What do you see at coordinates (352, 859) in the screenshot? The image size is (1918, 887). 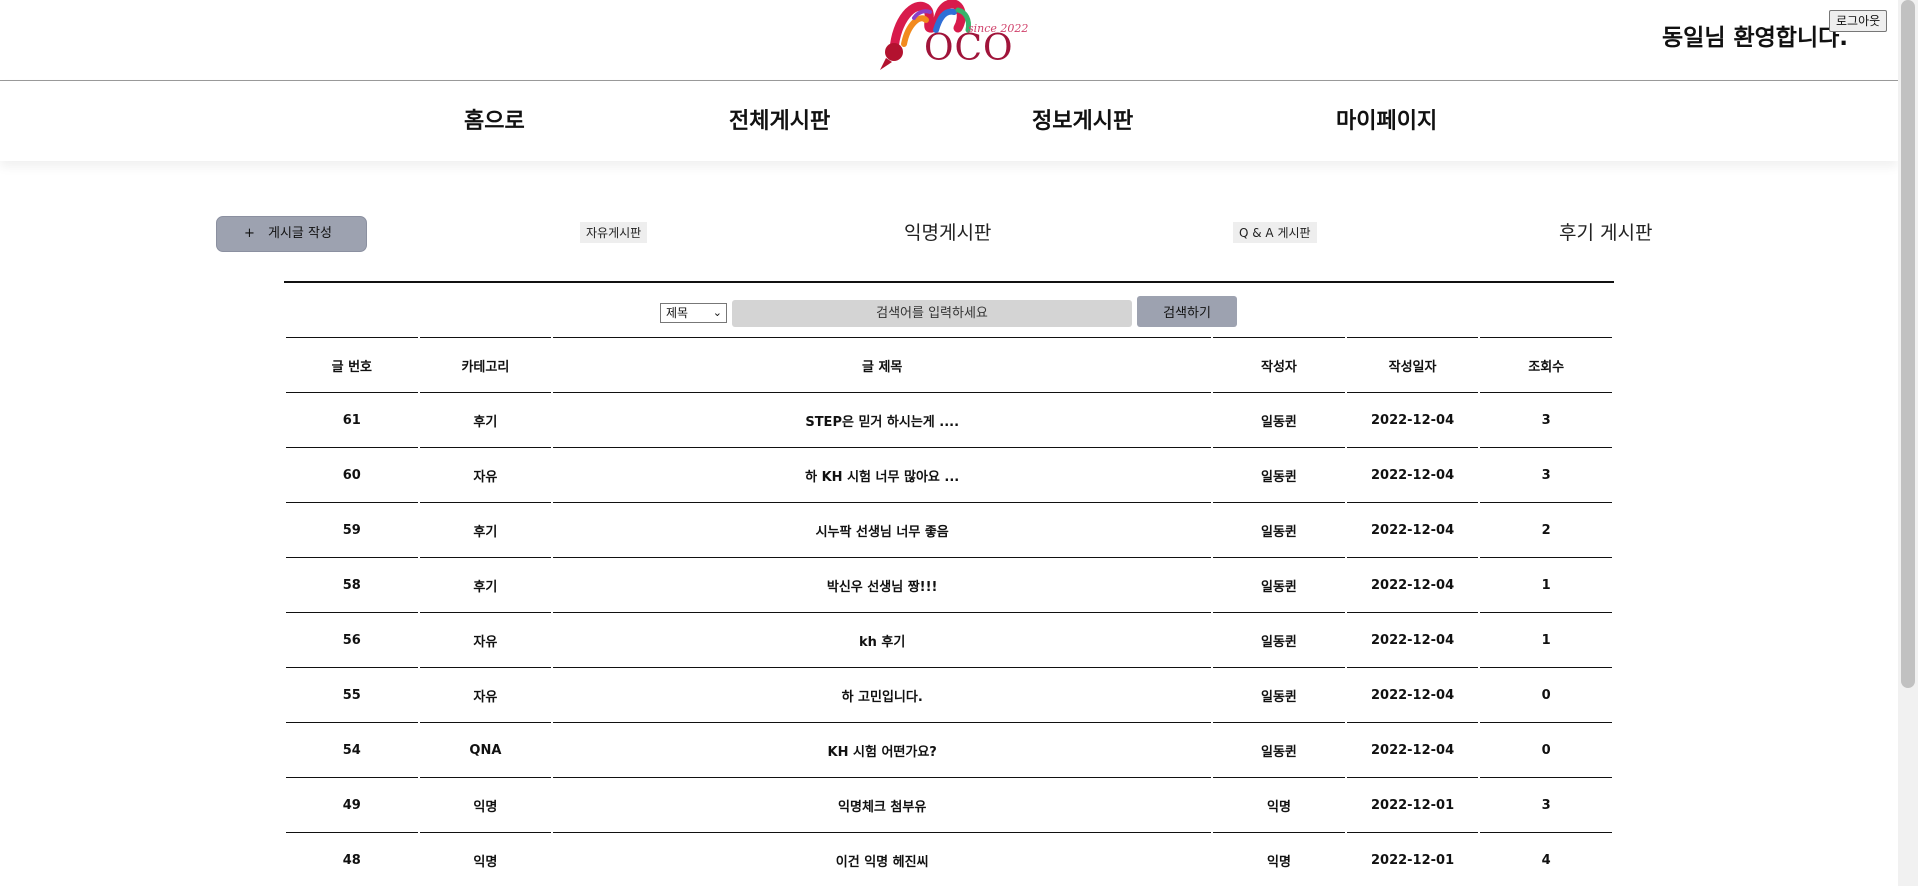 I see `cell-no: 48` at bounding box center [352, 859].